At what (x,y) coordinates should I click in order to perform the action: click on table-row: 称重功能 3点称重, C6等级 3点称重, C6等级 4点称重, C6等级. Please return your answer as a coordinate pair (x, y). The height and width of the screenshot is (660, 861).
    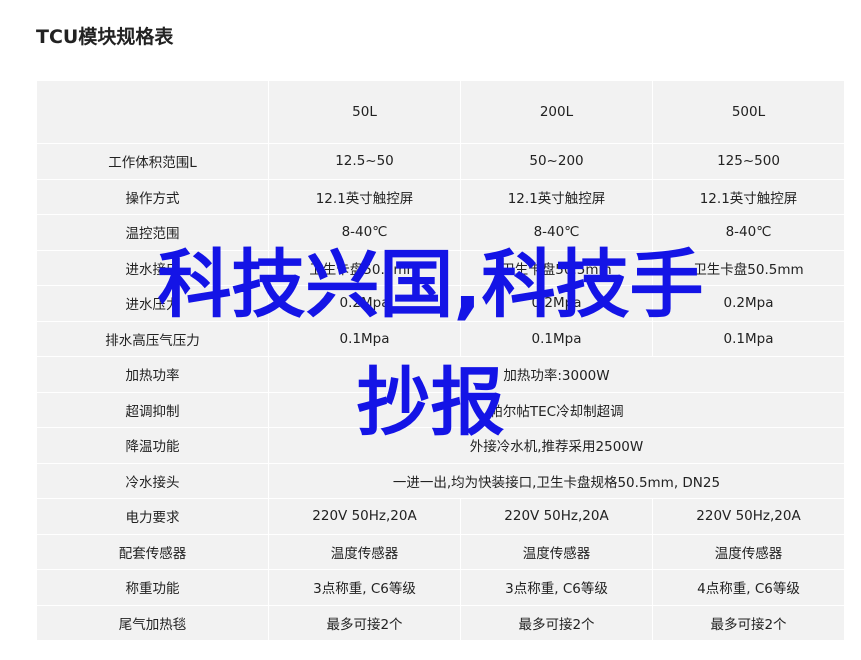
    Looking at the image, I should click on (440, 587).